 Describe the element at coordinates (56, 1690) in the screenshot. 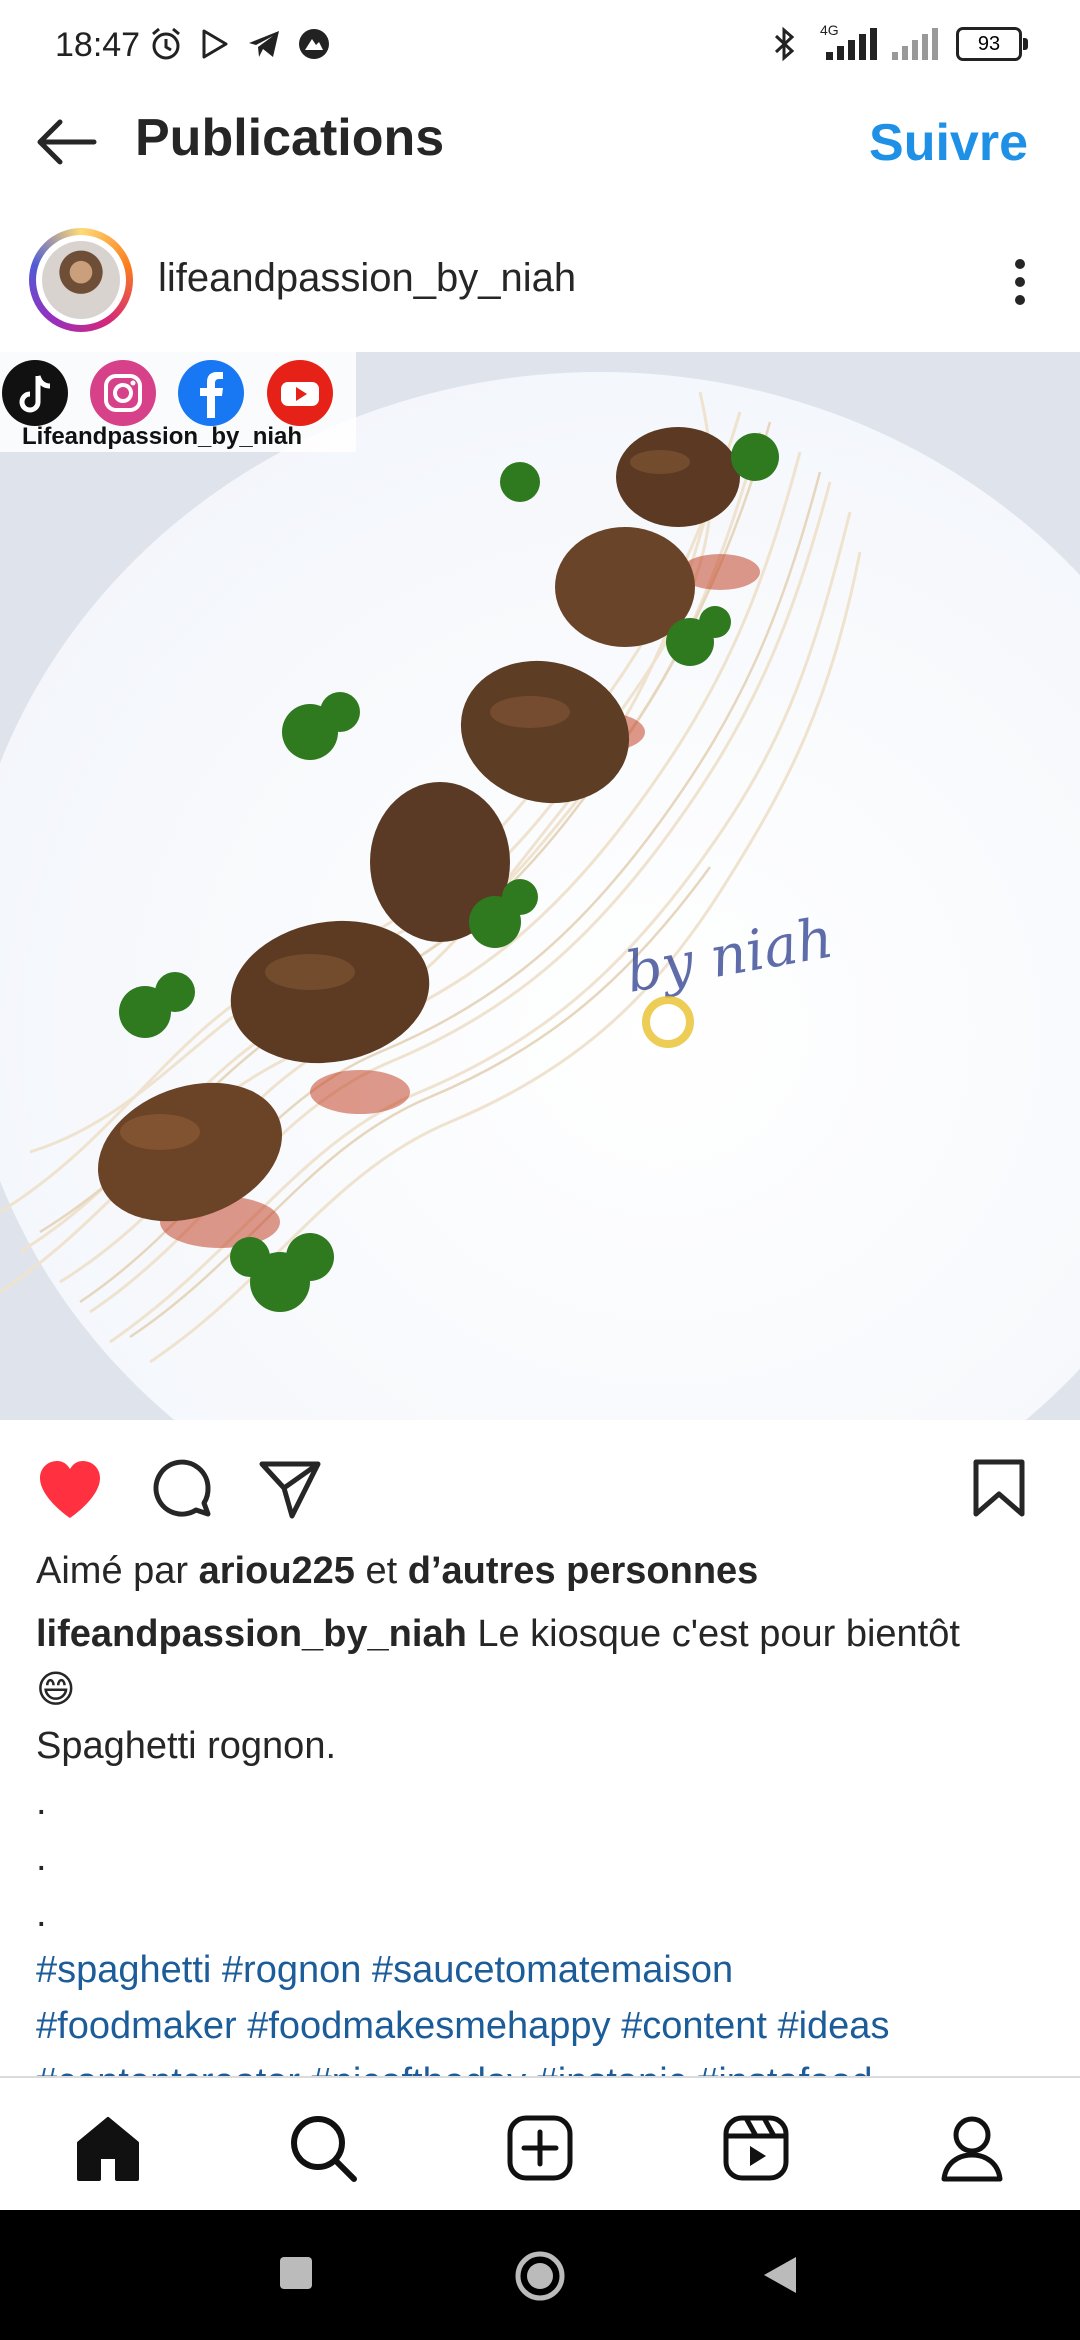

I see `caption-emoji: 😄` at that location.